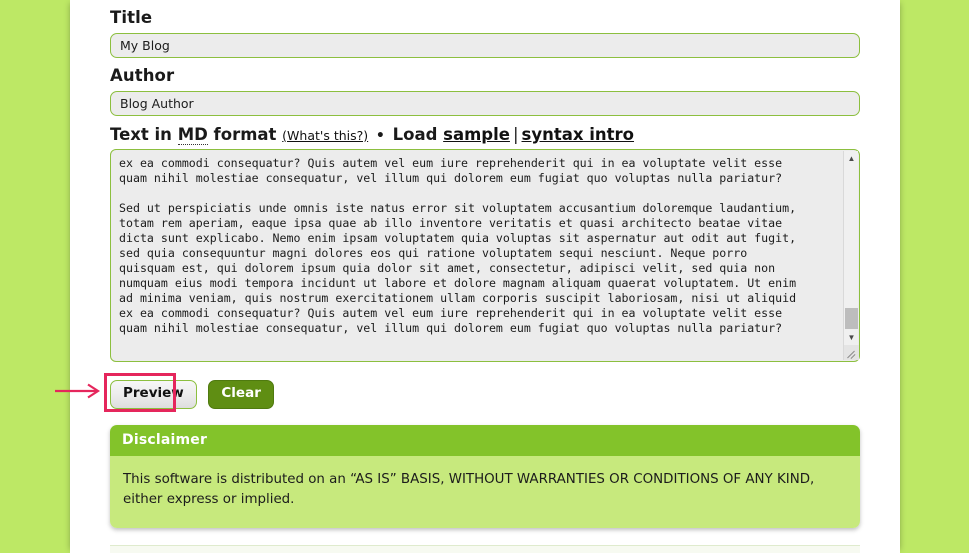  I want to click on preview-button: Preview, so click(153, 394).